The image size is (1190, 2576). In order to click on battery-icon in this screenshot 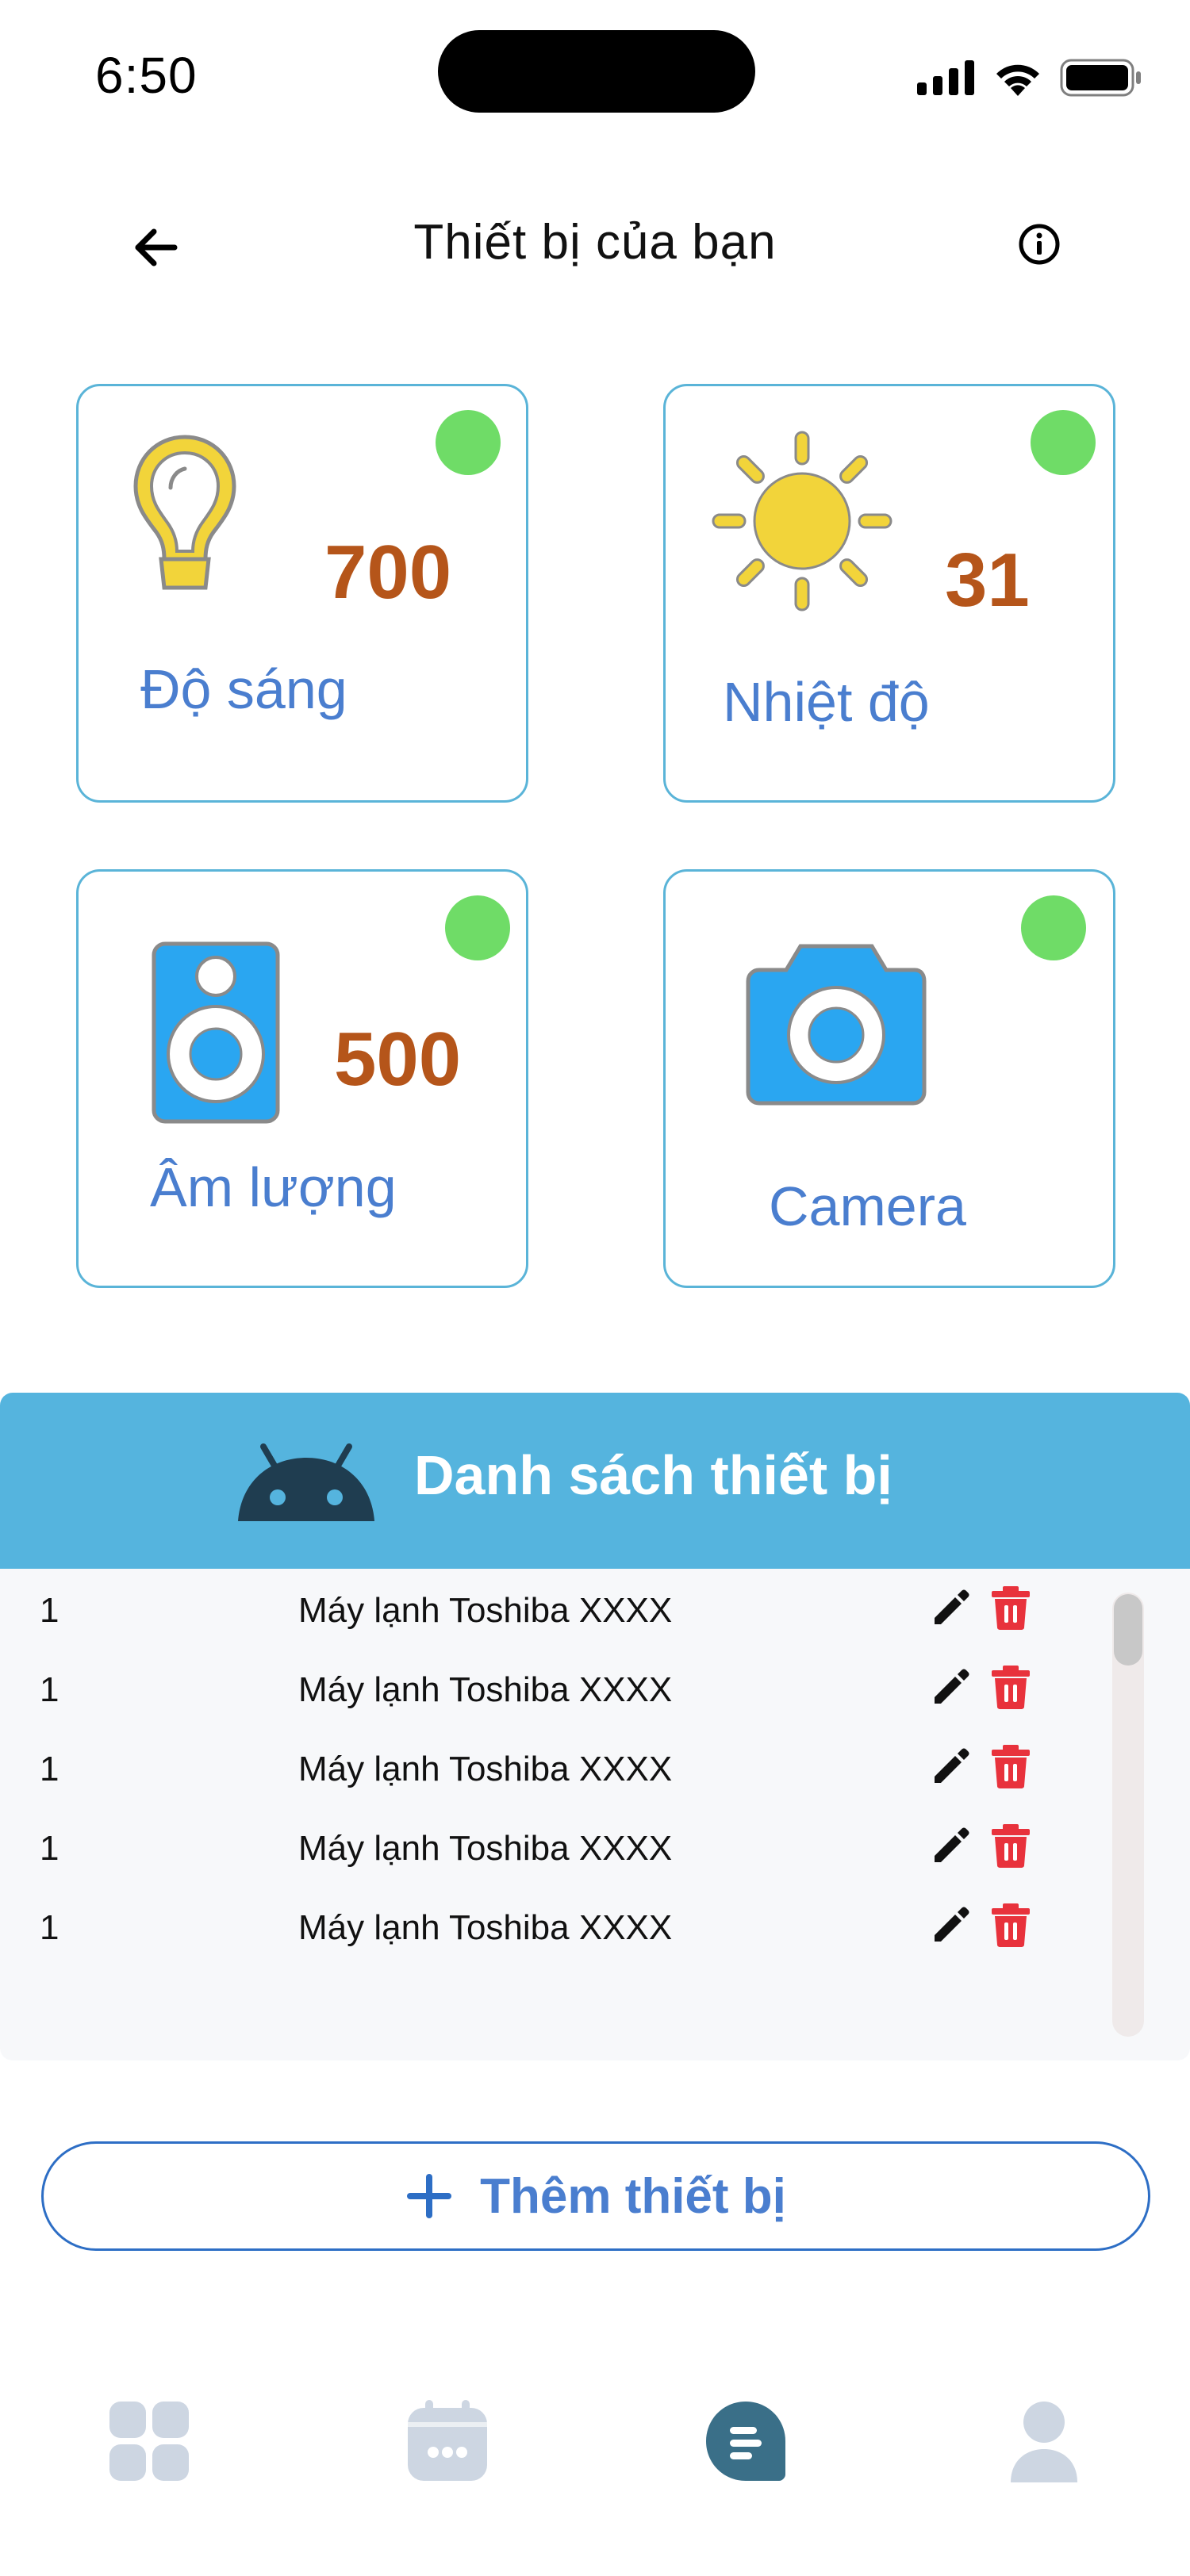, I will do `click(1100, 78)`.